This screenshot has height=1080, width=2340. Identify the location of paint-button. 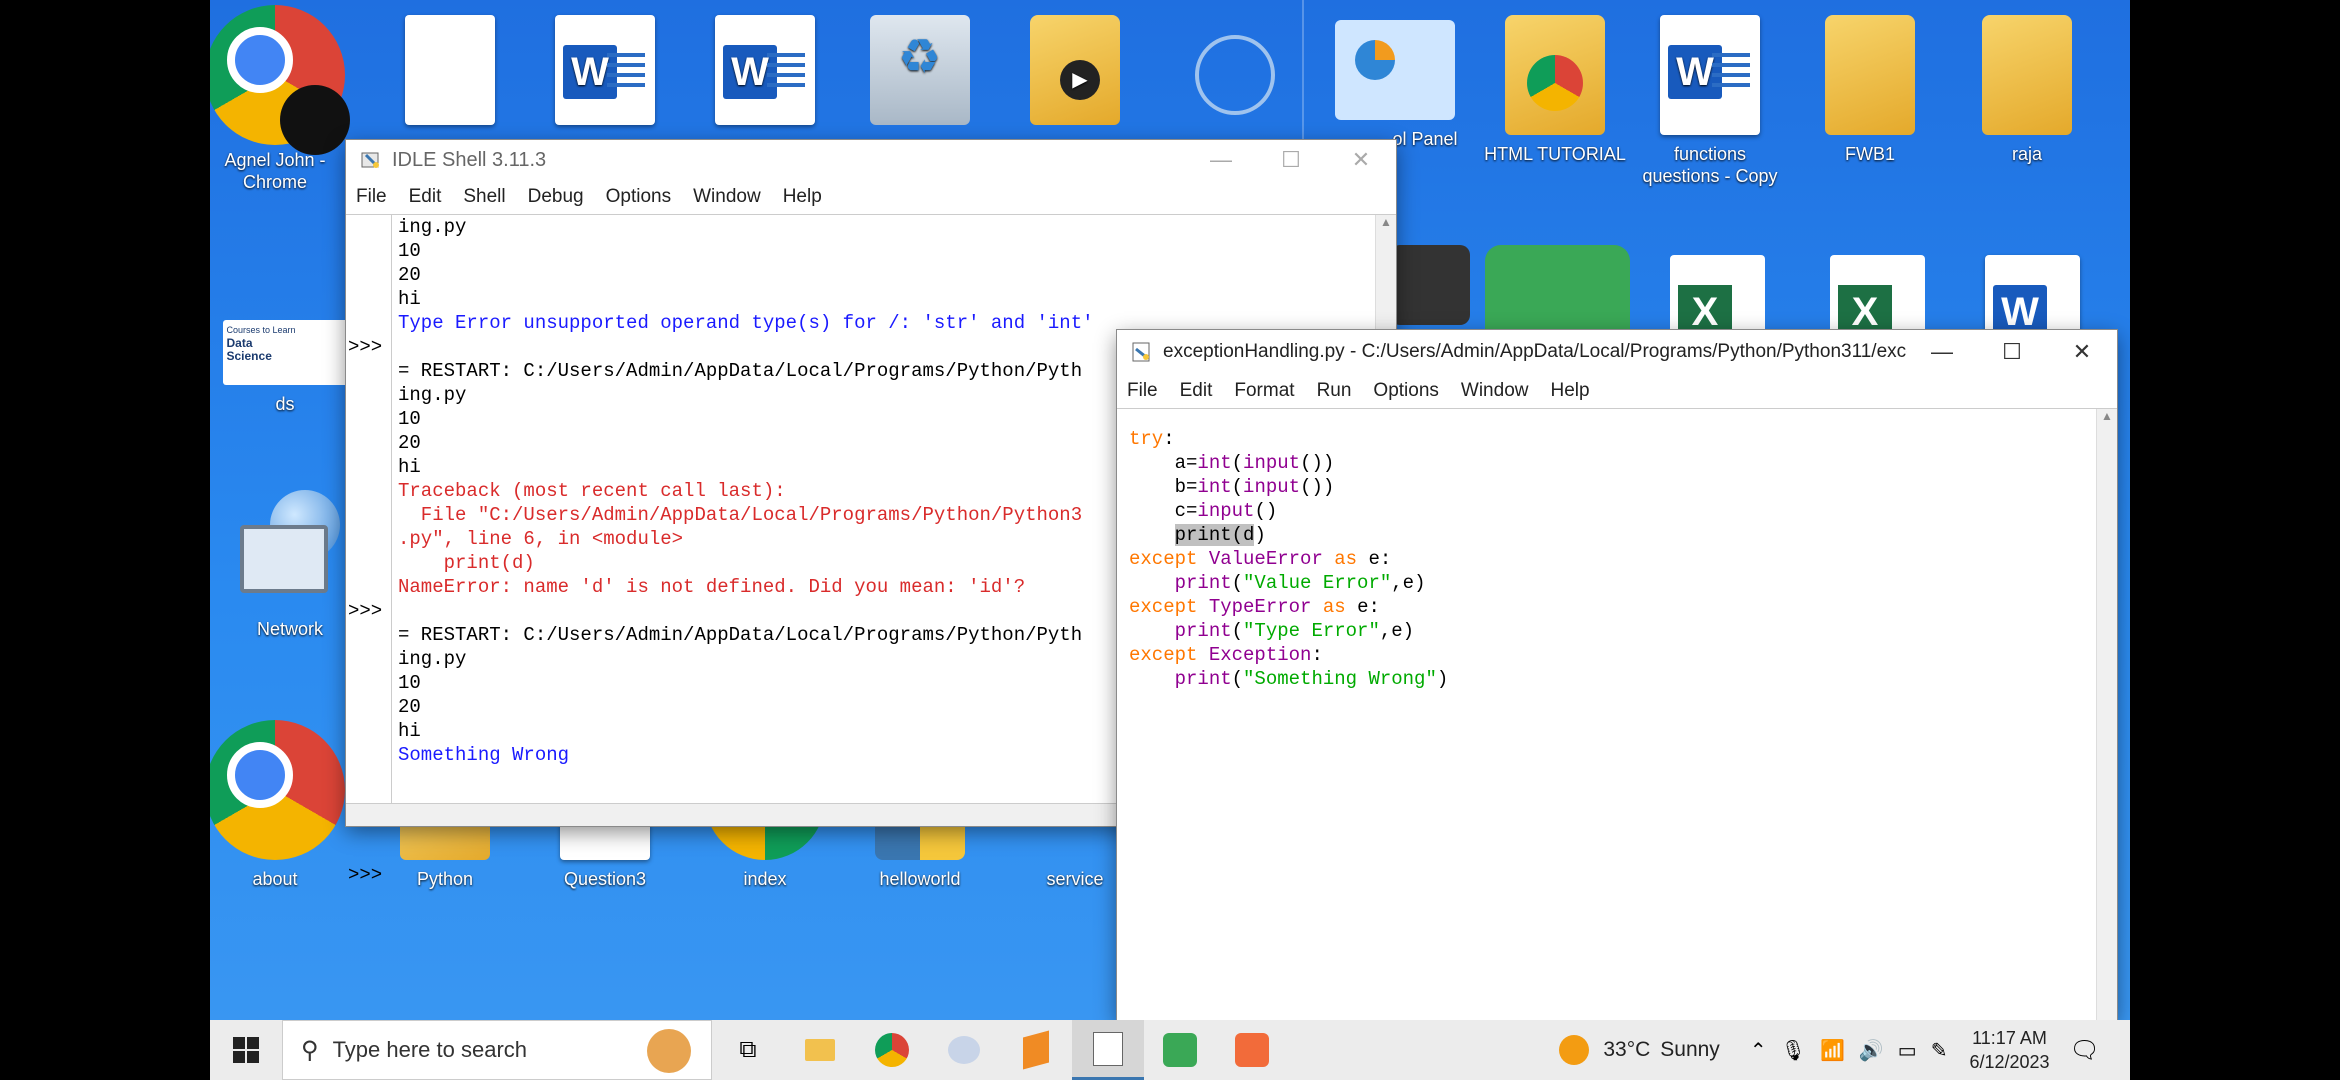
(964, 1050).